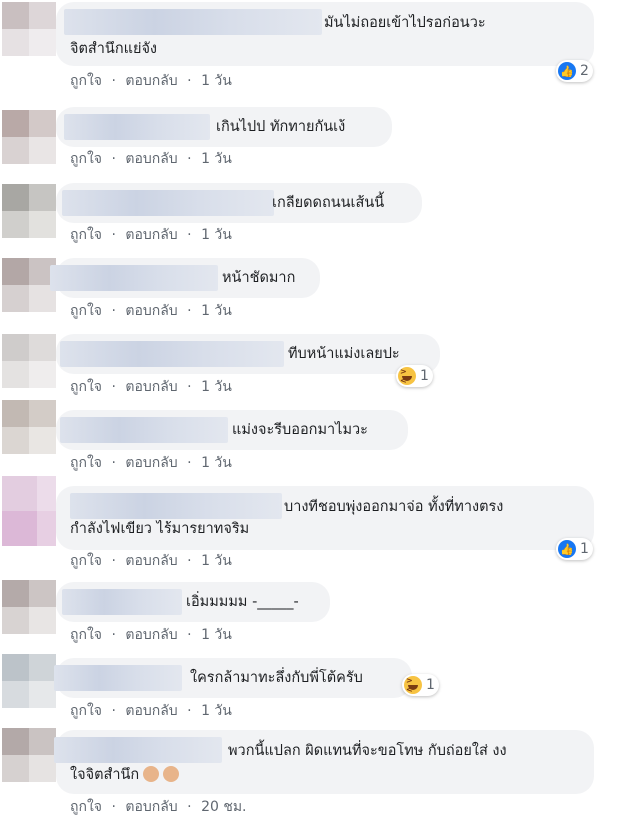 This screenshot has width=627, height=818. Describe the element at coordinates (259, 278) in the screenshot. I see `comment-text: หน้าชัดมาก` at that location.